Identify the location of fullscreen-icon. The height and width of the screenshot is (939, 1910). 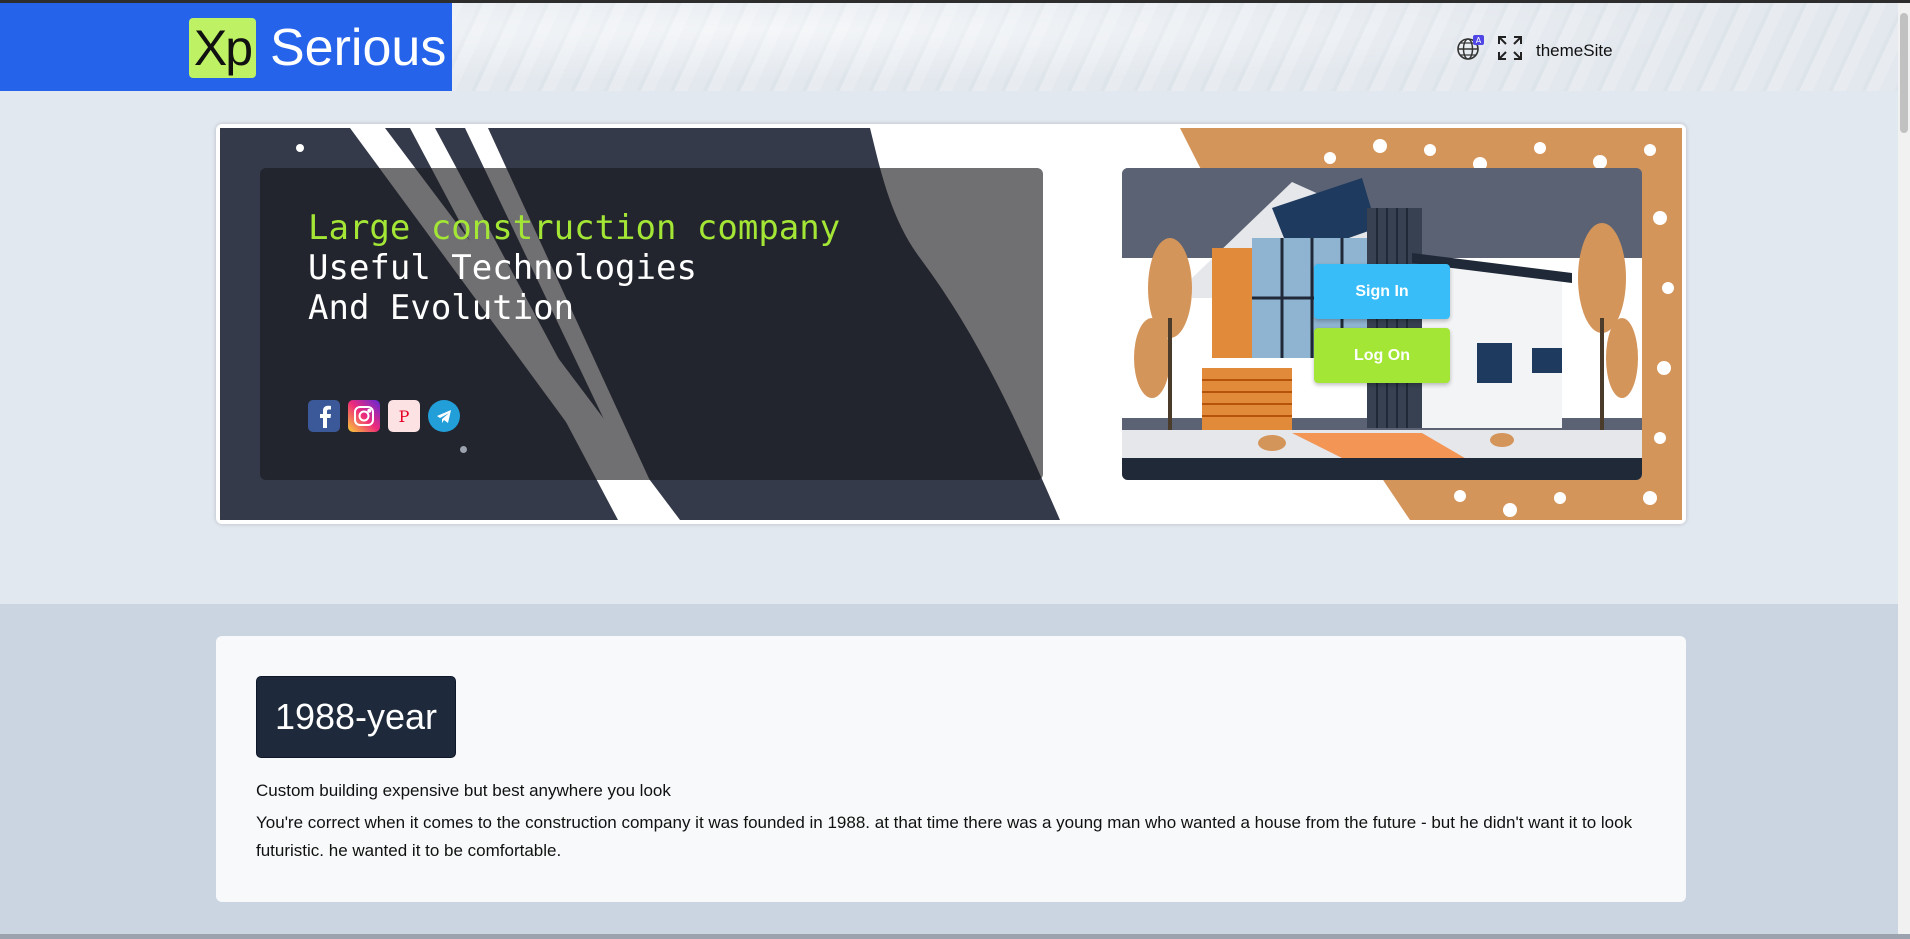
(1510, 48).